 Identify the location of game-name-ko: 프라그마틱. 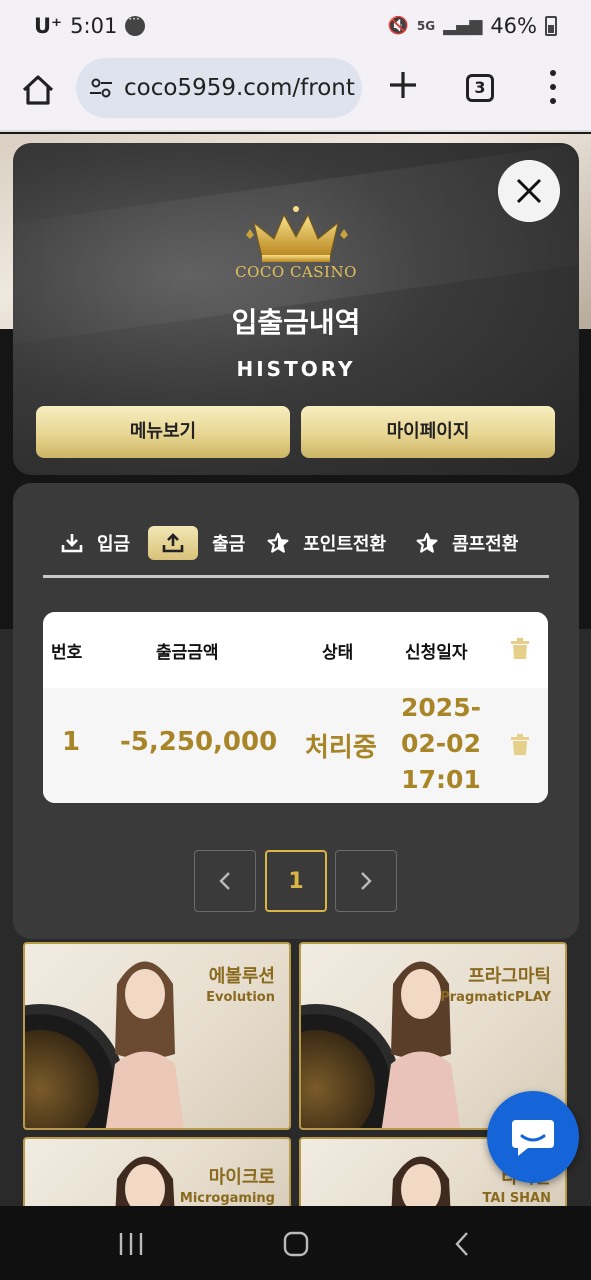
(509, 976).